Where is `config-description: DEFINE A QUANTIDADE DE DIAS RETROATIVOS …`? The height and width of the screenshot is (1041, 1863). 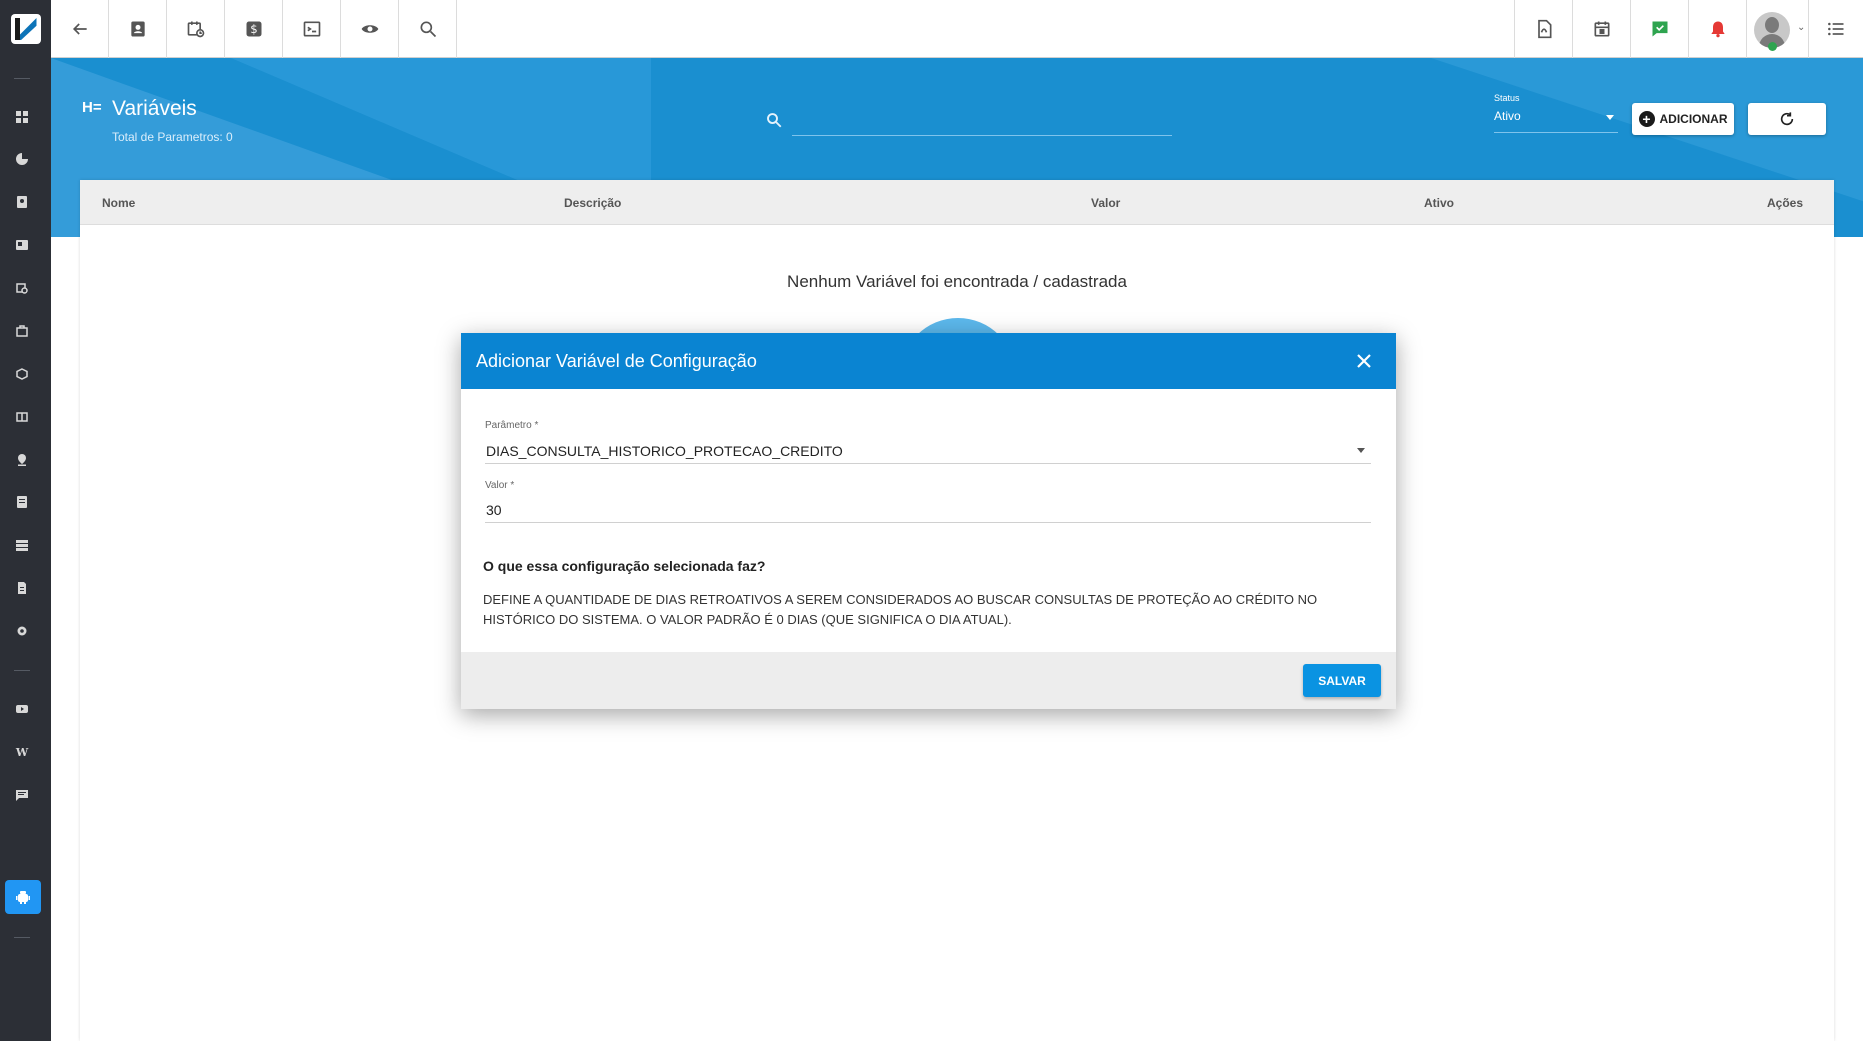 config-description: DEFINE A QUANTIDADE DE DIAS RETROATIVOS … is located at coordinates (900, 609).